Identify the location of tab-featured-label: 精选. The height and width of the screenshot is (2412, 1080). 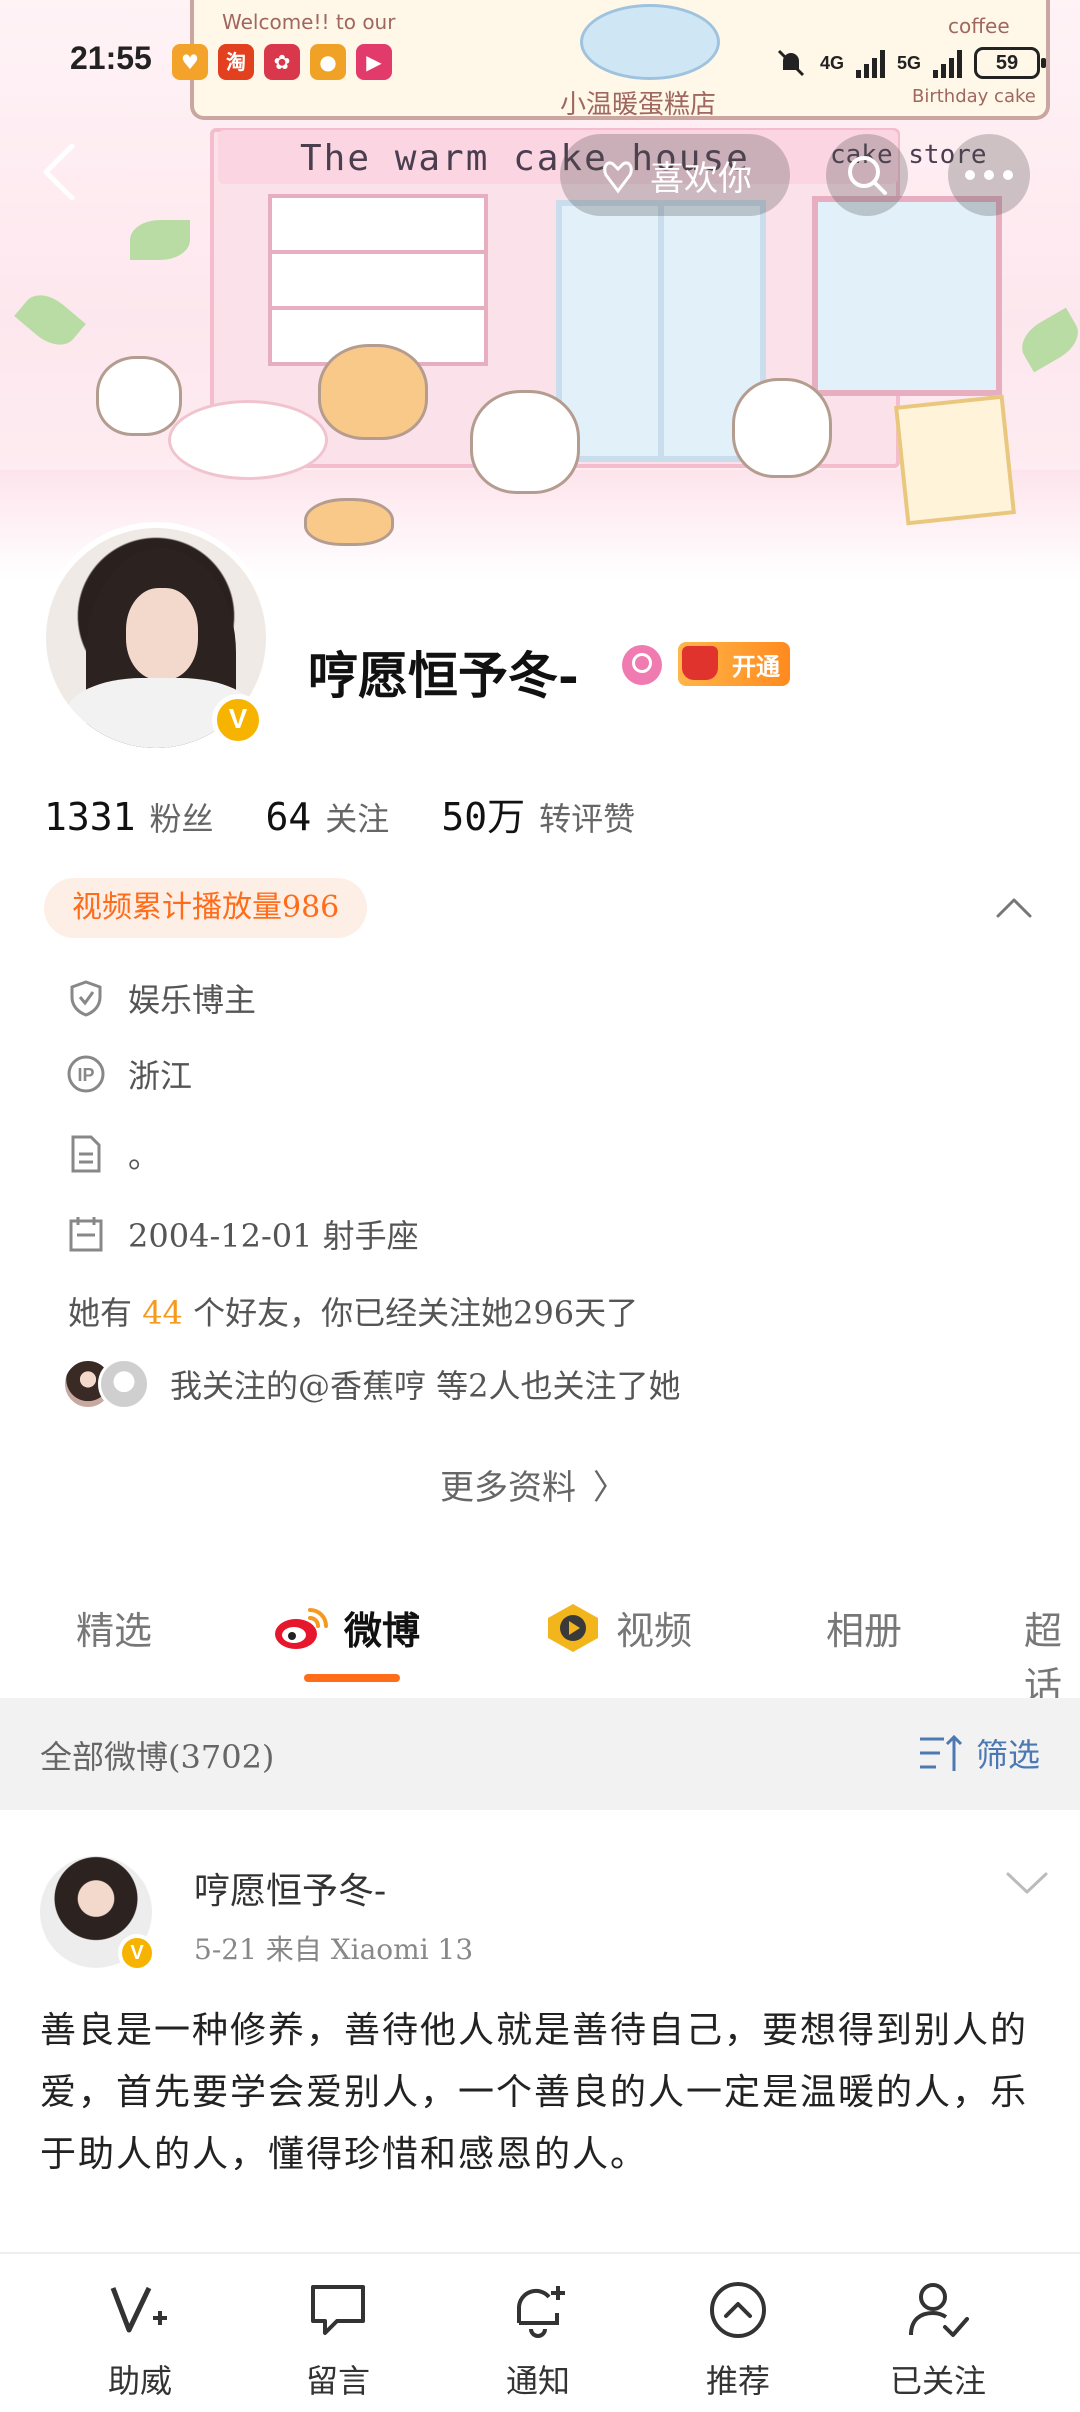
(114, 1631).